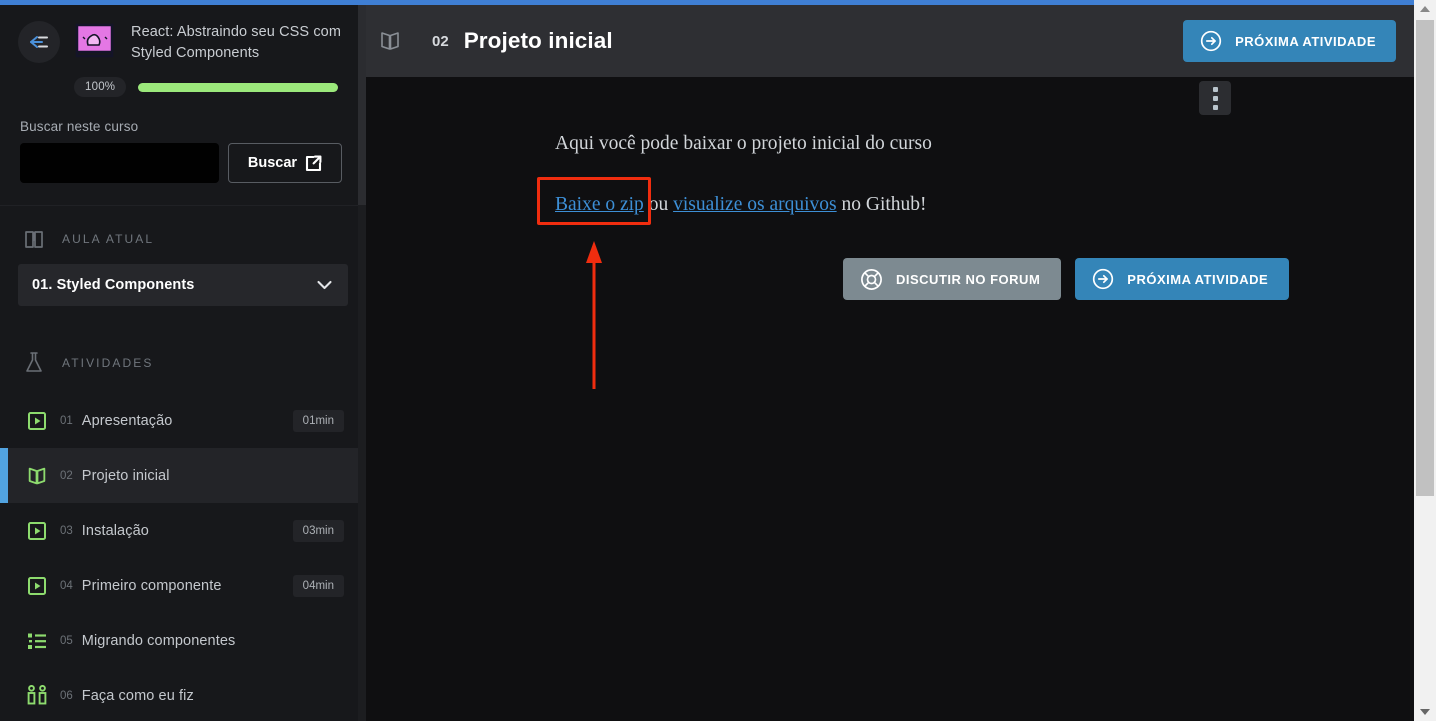  I want to click on list-icon, so click(37, 641).